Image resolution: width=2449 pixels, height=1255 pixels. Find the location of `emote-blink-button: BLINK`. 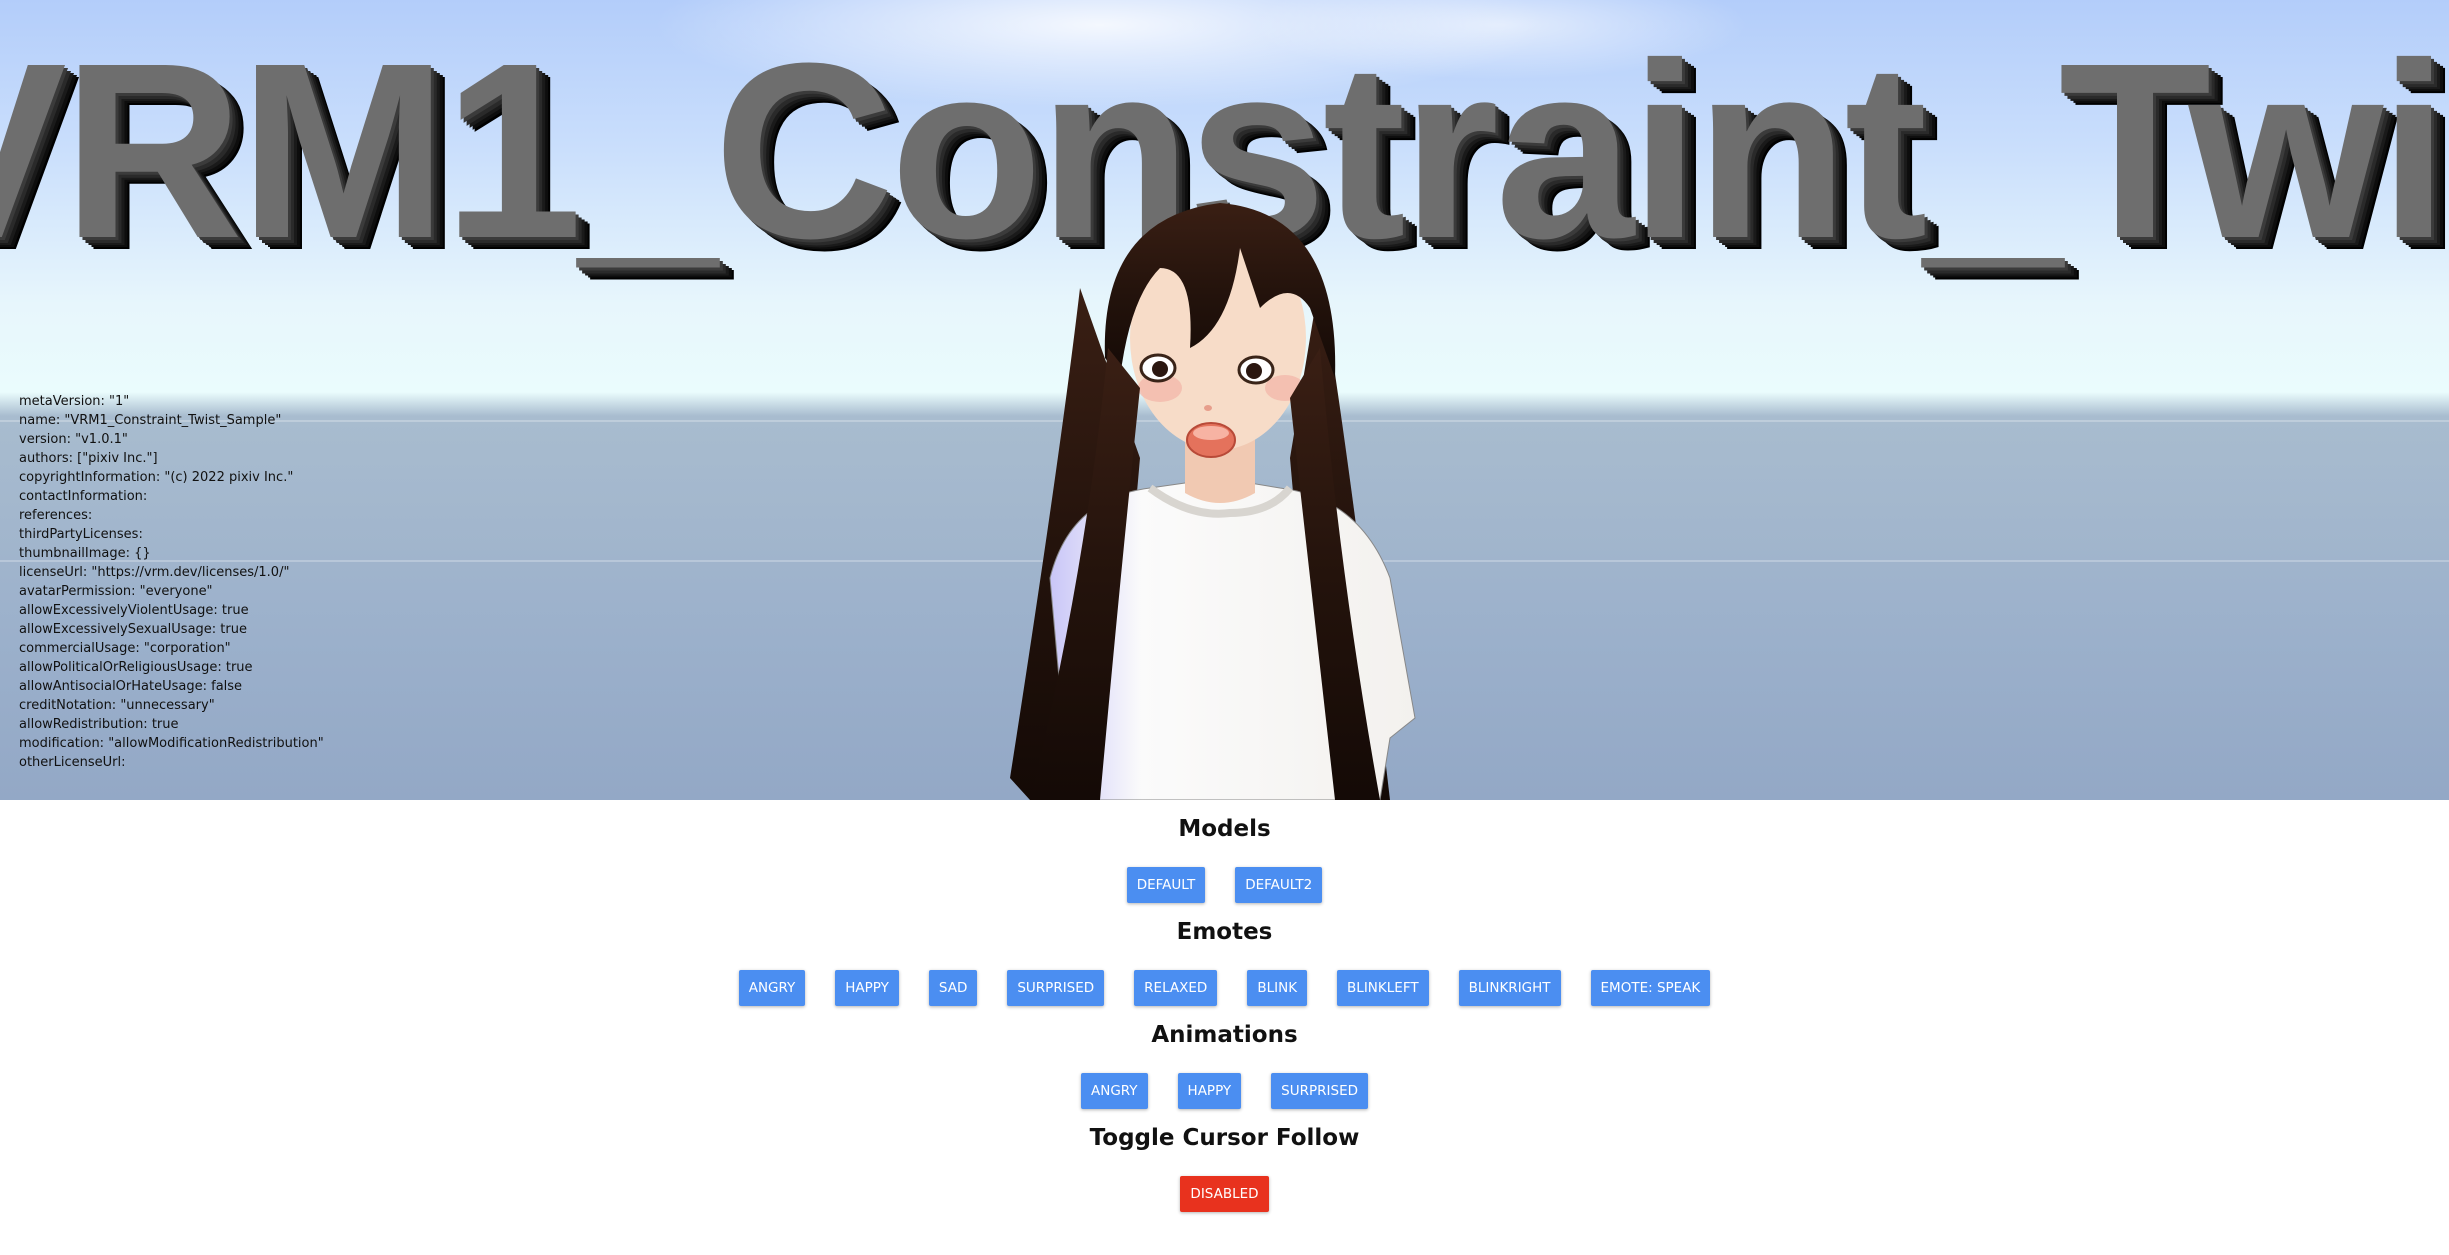

emote-blink-button: BLINK is located at coordinates (1277, 988).